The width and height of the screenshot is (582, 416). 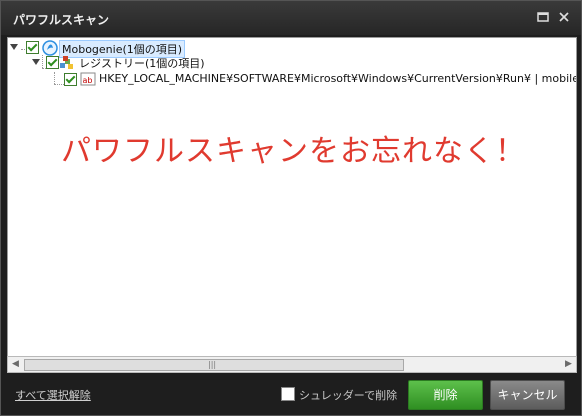 I want to click on window-title: パワフルスキャン, so click(x=61, y=20).